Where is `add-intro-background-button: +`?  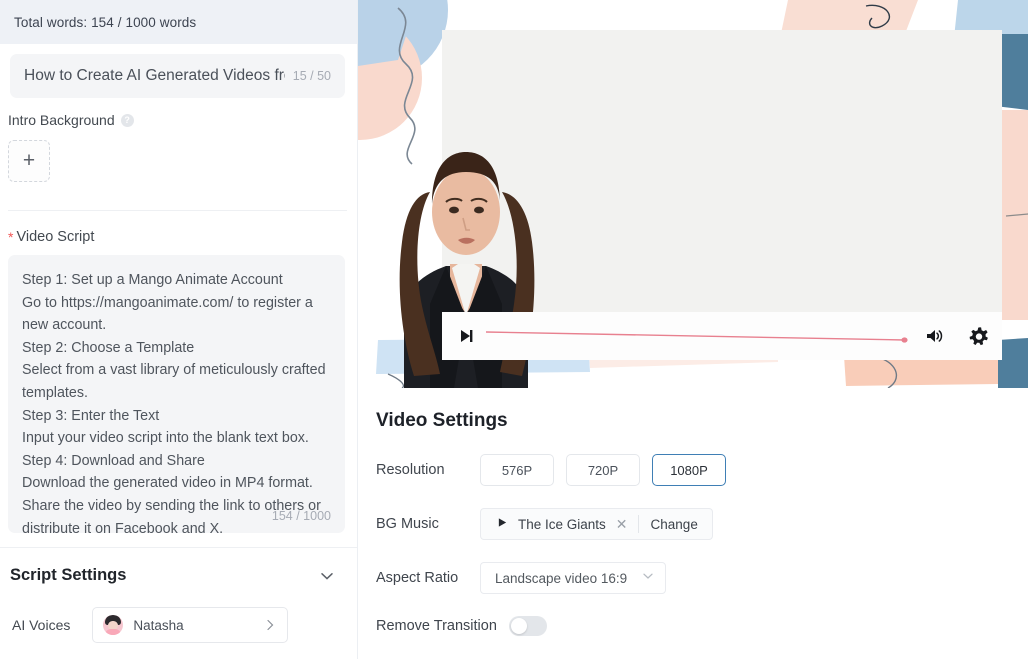 add-intro-background-button: + is located at coordinates (29, 161).